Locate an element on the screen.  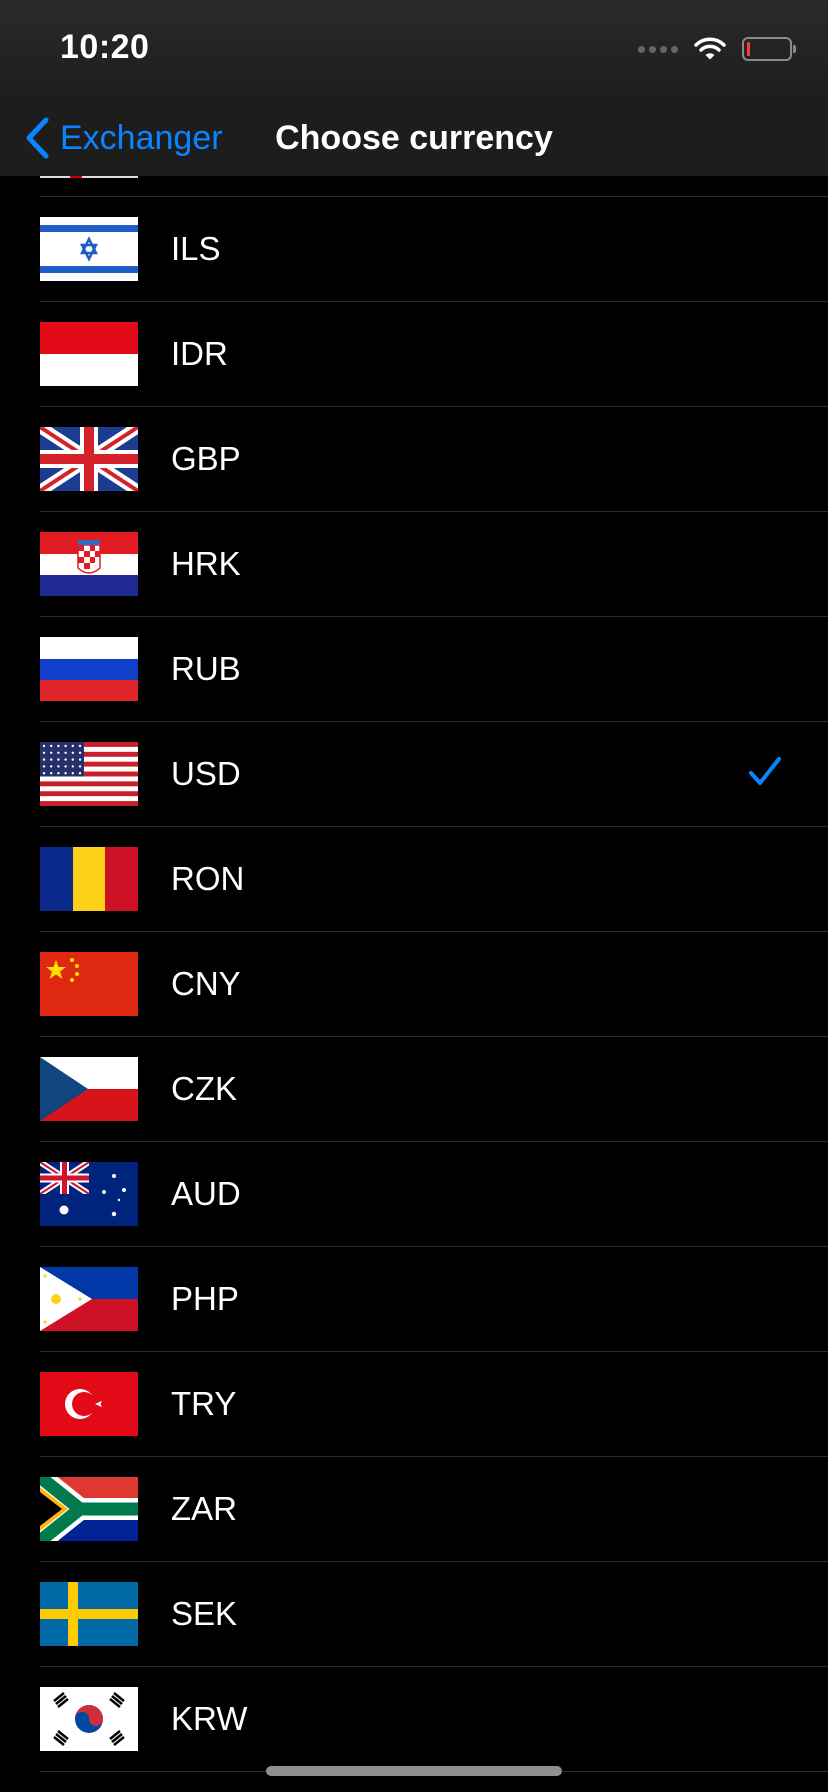
currency-row-aud: AUD is located at coordinates (414, 1193).